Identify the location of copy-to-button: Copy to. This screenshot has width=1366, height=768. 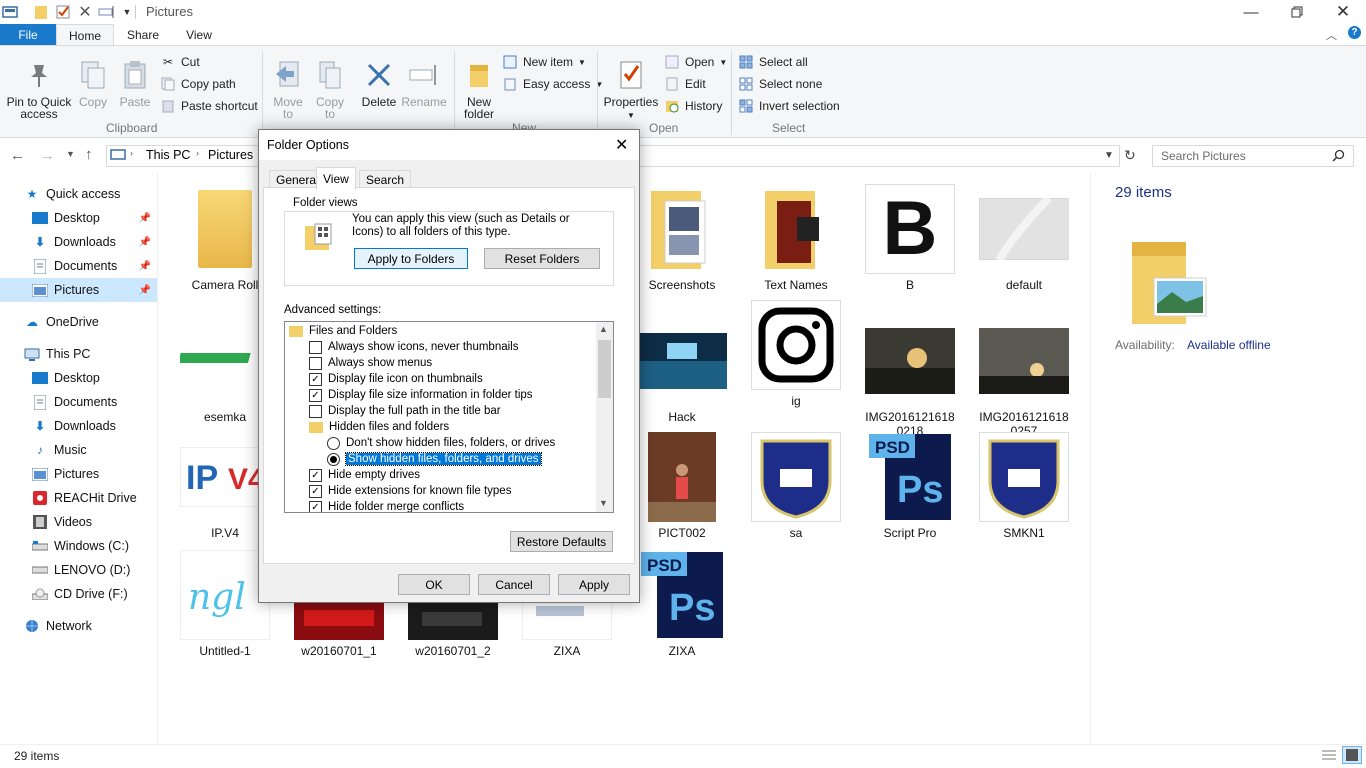
(330, 89).